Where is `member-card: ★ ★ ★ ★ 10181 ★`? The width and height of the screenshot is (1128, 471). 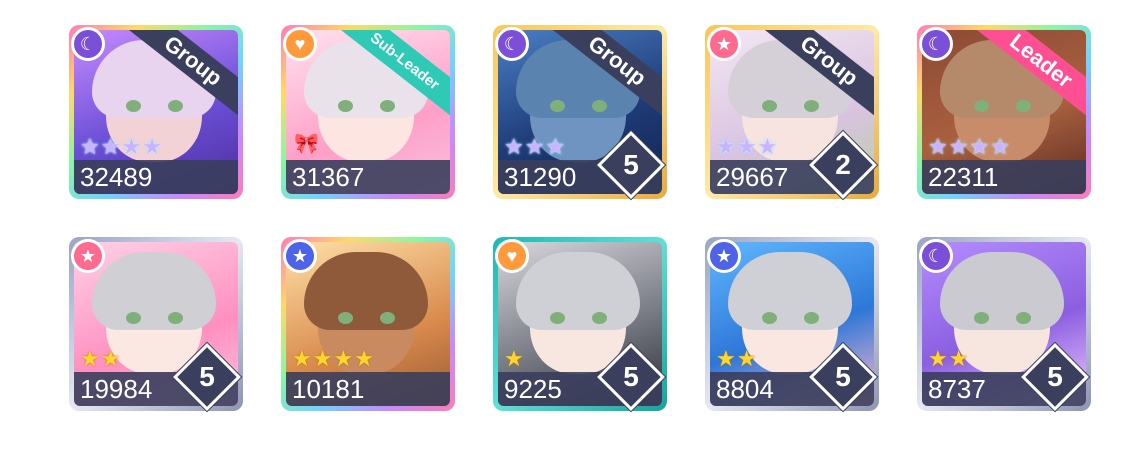
member-card: ★ ★ ★ ★ 10181 ★ is located at coordinates (368, 324).